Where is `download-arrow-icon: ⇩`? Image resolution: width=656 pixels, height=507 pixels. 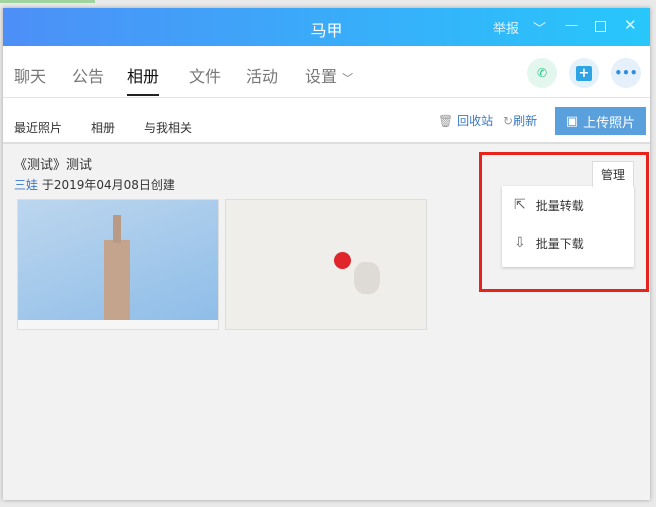
download-arrow-icon: ⇩ is located at coordinates (520, 243).